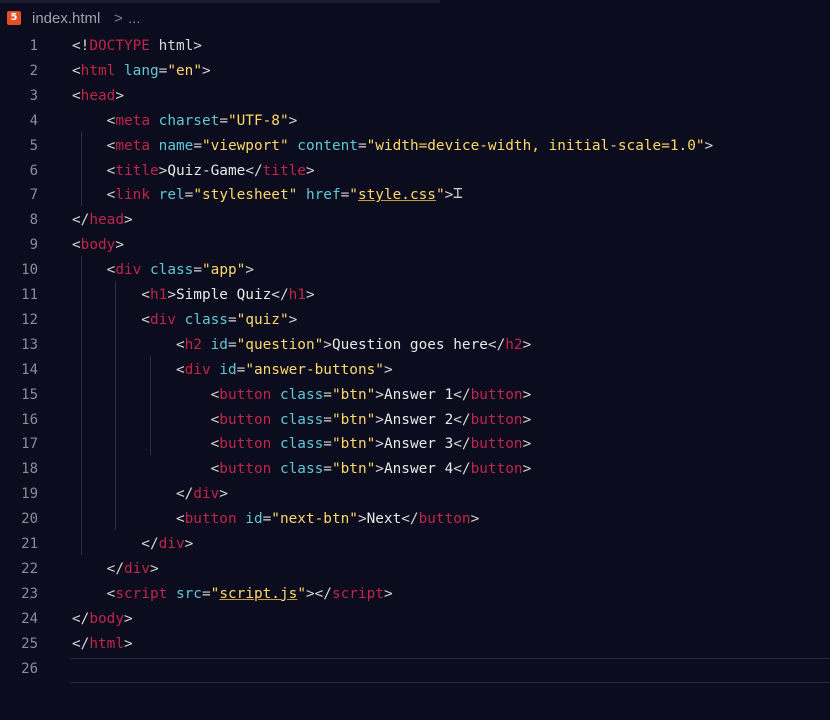 The width and height of the screenshot is (830, 720). I want to click on code-line: <div id="answer-buttons">, so click(232, 370).